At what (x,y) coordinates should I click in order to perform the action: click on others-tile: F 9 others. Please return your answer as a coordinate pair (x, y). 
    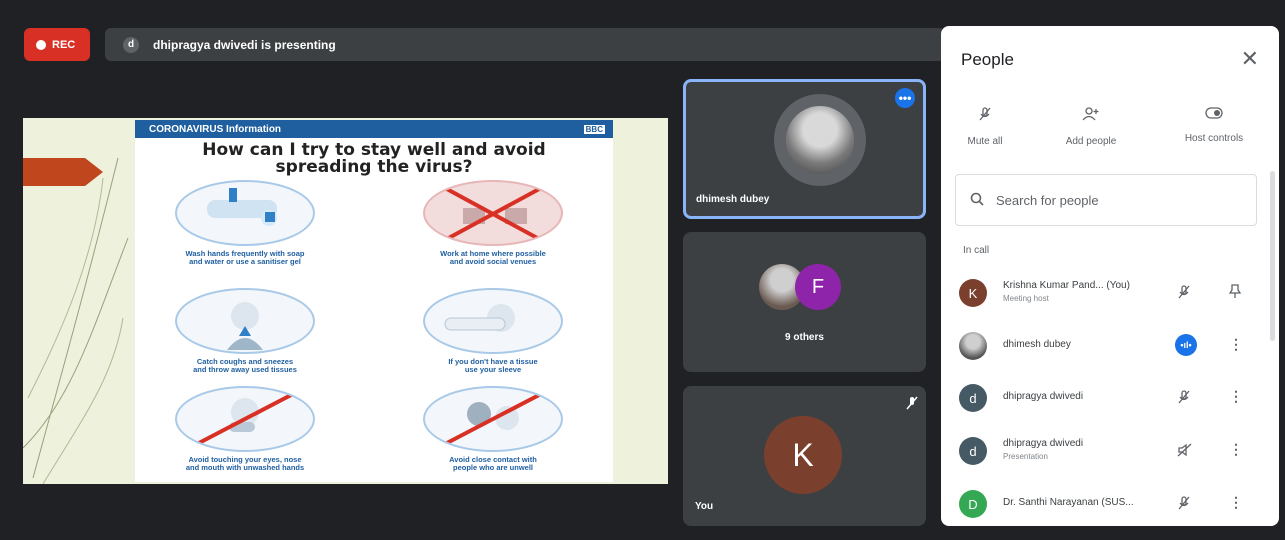
    Looking at the image, I should click on (804, 302).